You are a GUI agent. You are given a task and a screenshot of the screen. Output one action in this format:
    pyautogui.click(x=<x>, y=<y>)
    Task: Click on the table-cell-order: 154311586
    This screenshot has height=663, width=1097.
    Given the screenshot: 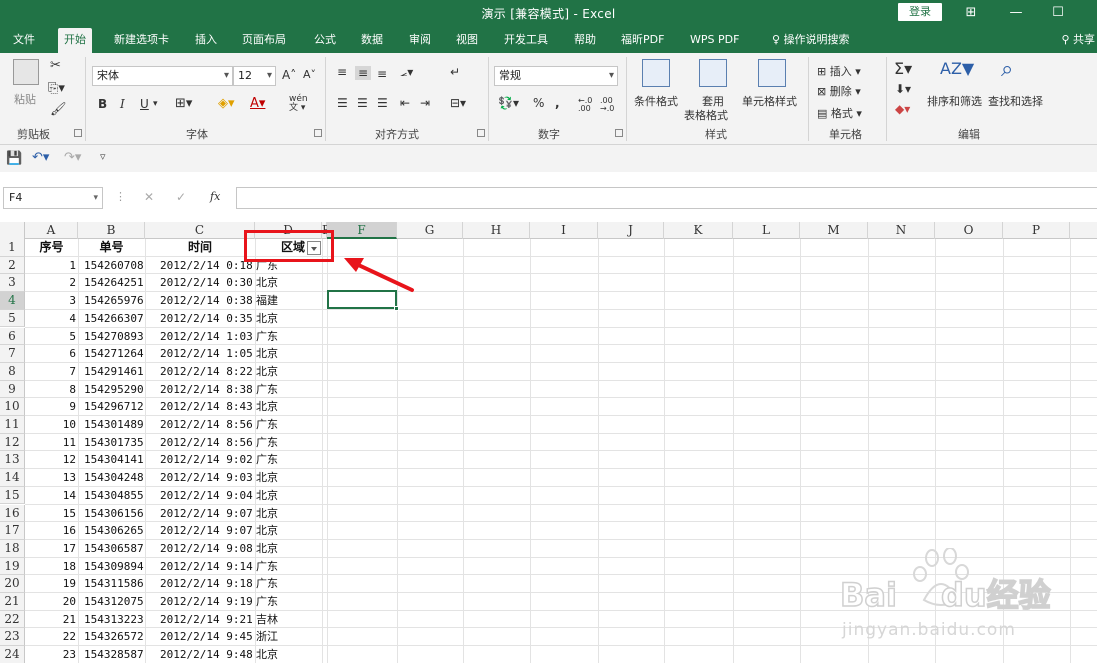 What is the action you would take?
    pyautogui.click(x=116, y=583)
    